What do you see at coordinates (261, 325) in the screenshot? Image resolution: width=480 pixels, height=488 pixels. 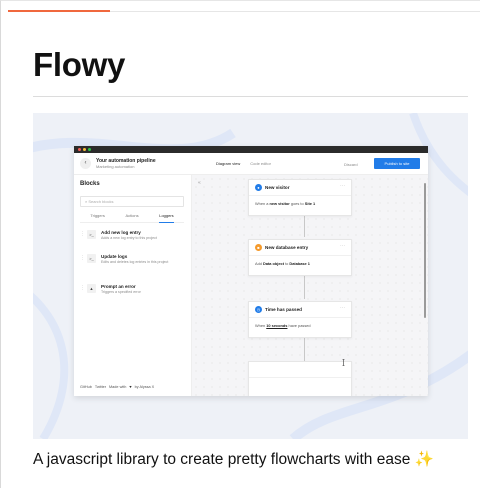 I see `node-text: When` at bounding box center [261, 325].